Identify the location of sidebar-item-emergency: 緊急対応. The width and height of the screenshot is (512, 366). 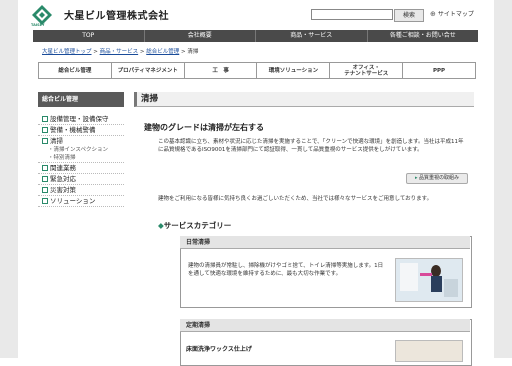
(81, 179).